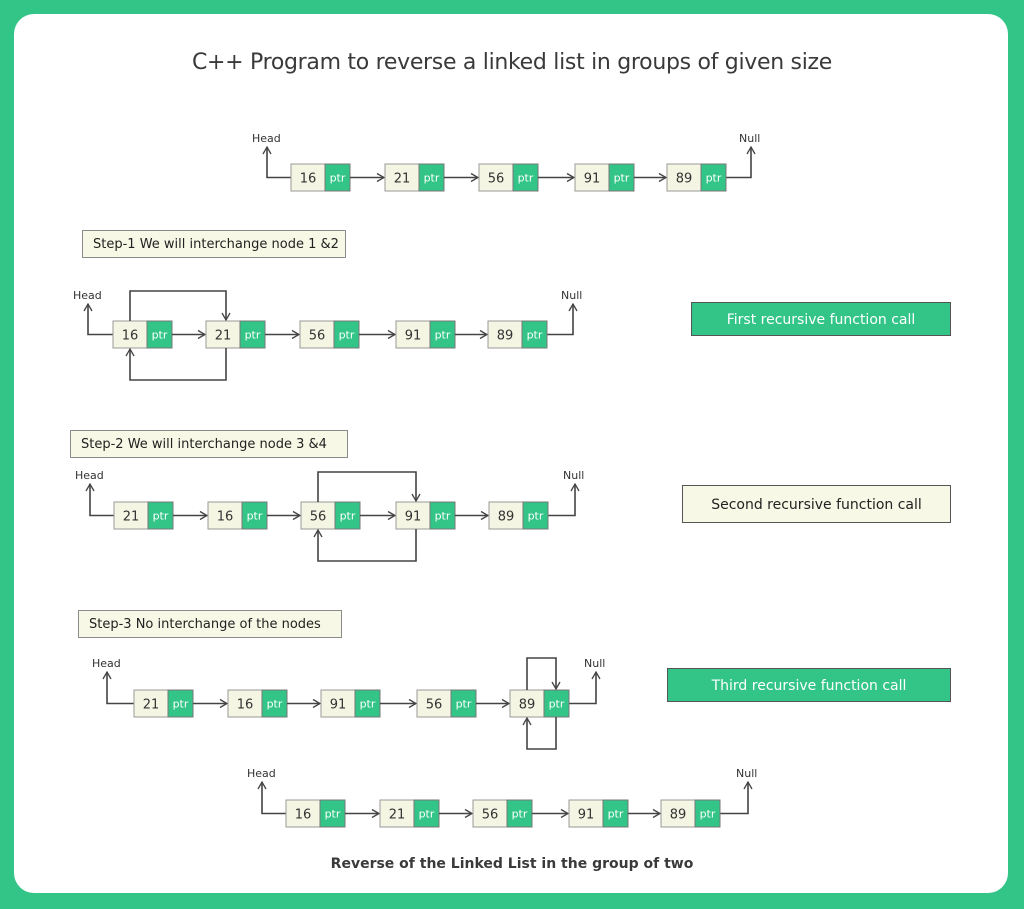 Image resolution: width=1024 pixels, height=909 pixels. What do you see at coordinates (816, 504) in the screenshot?
I see `second-call-box: Second recursive function call` at bounding box center [816, 504].